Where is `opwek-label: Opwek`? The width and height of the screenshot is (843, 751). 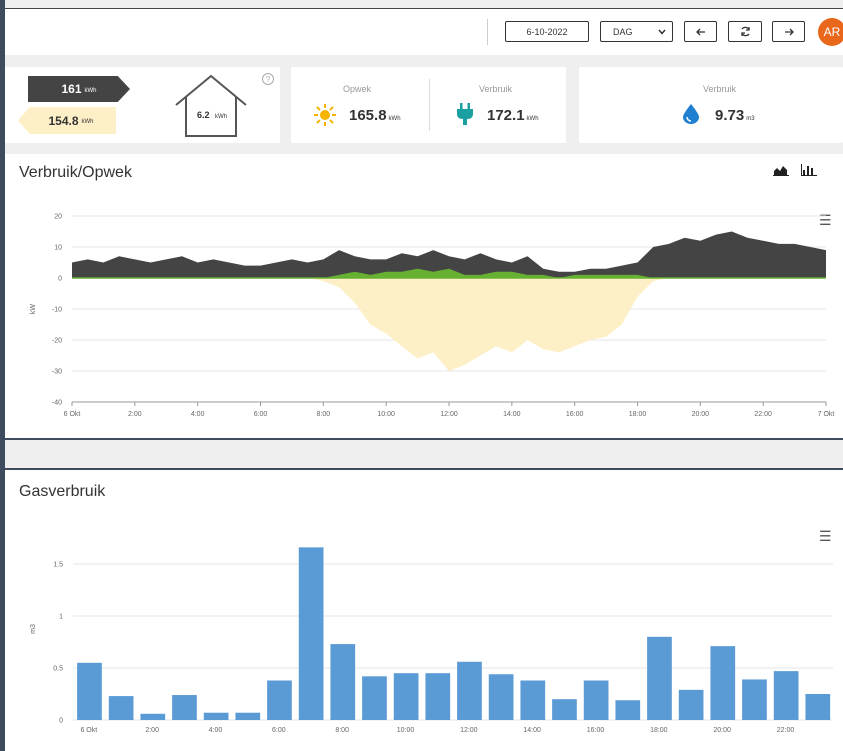
opwek-label: Opwek is located at coordinates (357, 89).